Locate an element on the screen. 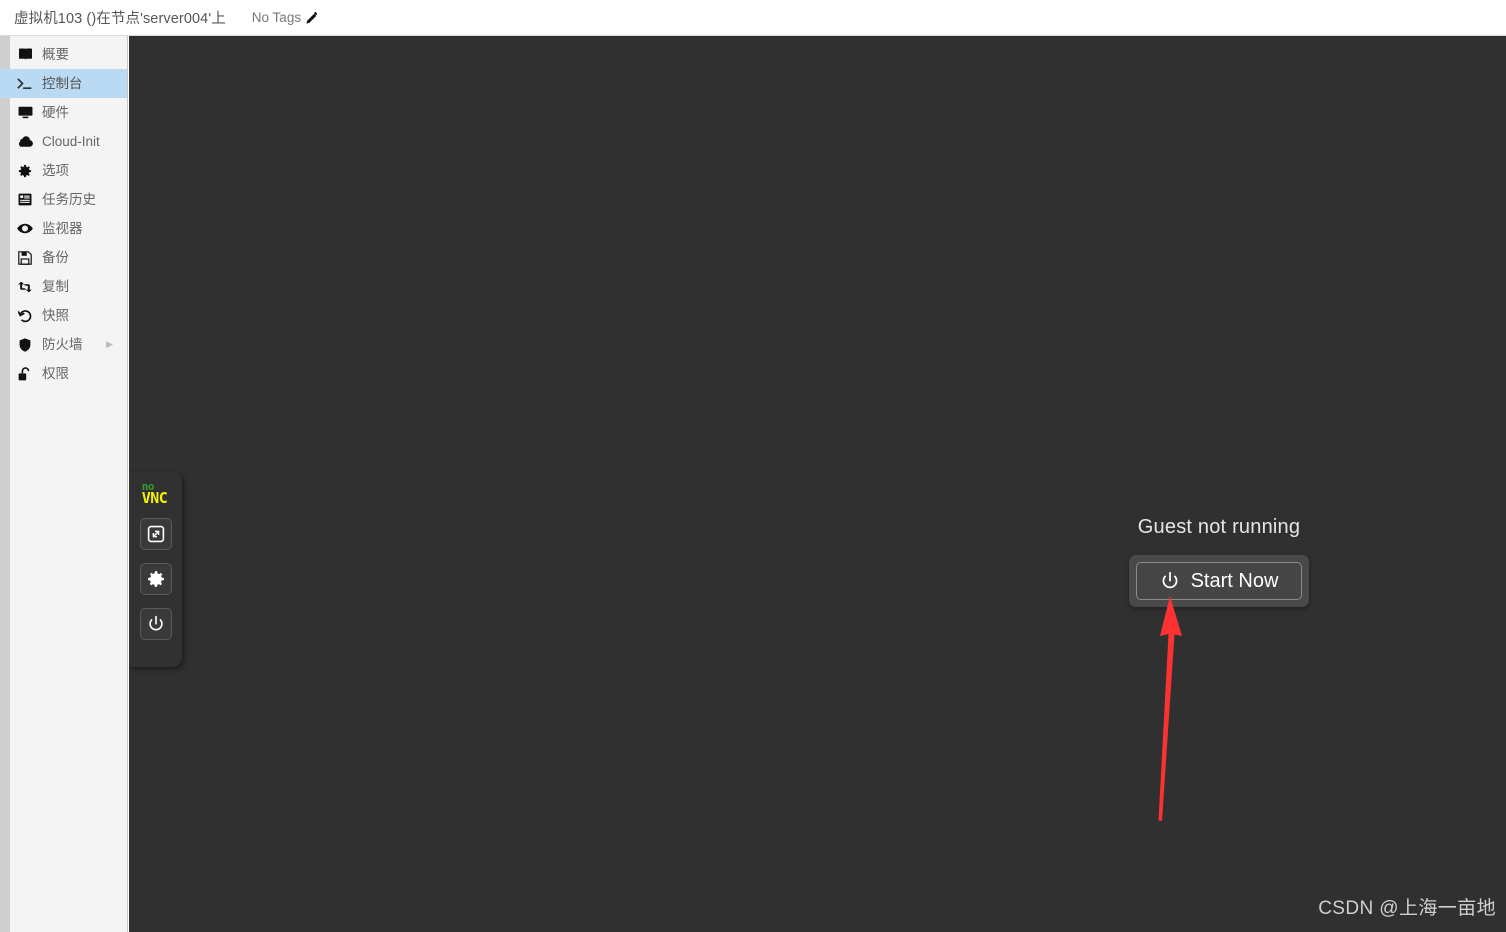  sidebar-item-monitor: 监视器 is located at coordinates (68, 228).